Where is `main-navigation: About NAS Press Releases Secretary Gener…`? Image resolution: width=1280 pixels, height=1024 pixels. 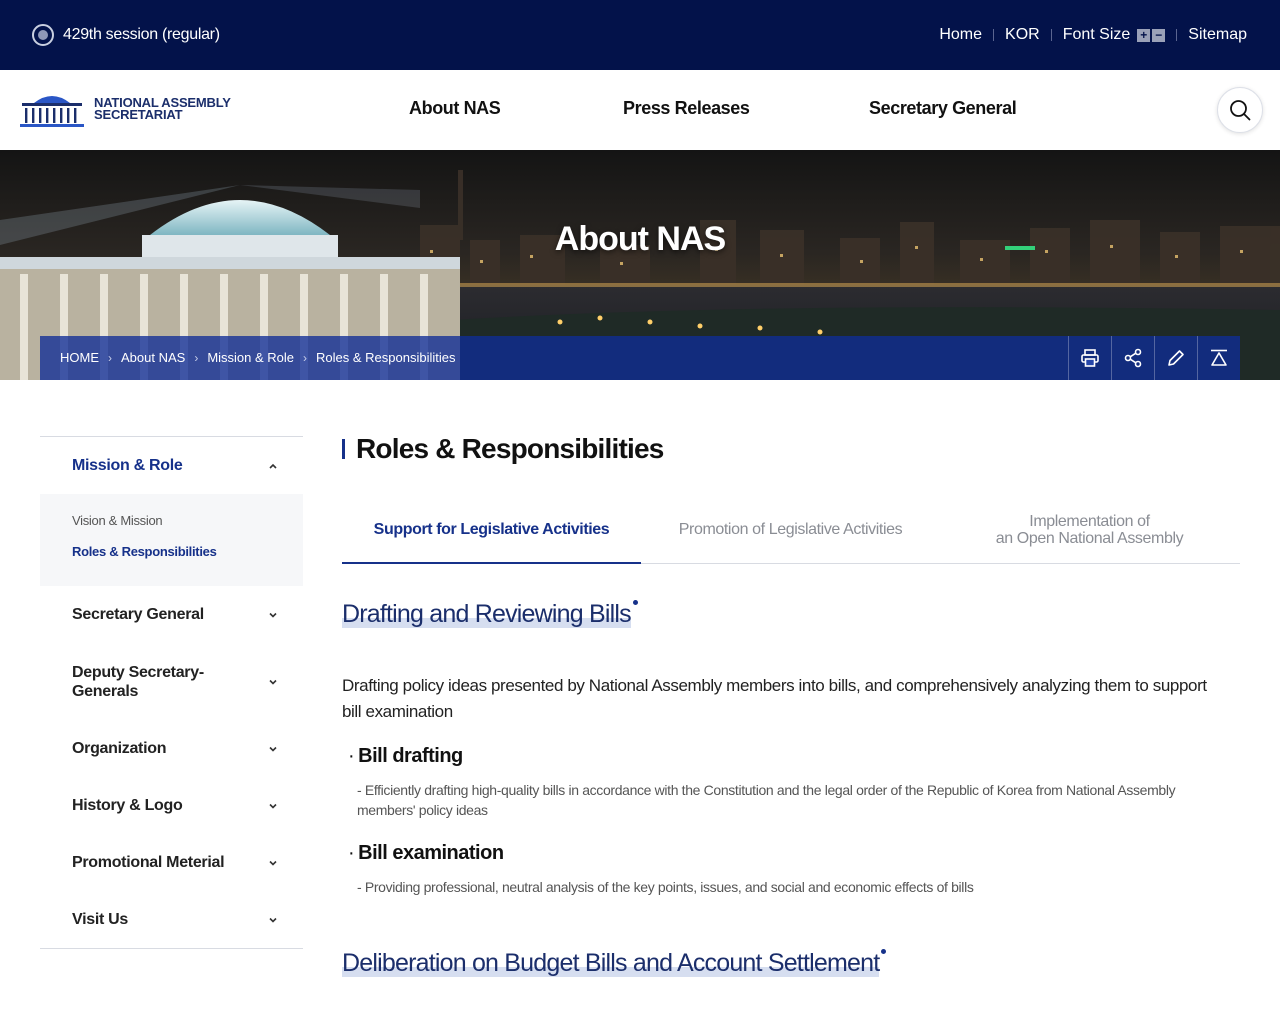 main-navigation: About NAS Press Releases Secretary Gener… is located at coordinates (640, 110).